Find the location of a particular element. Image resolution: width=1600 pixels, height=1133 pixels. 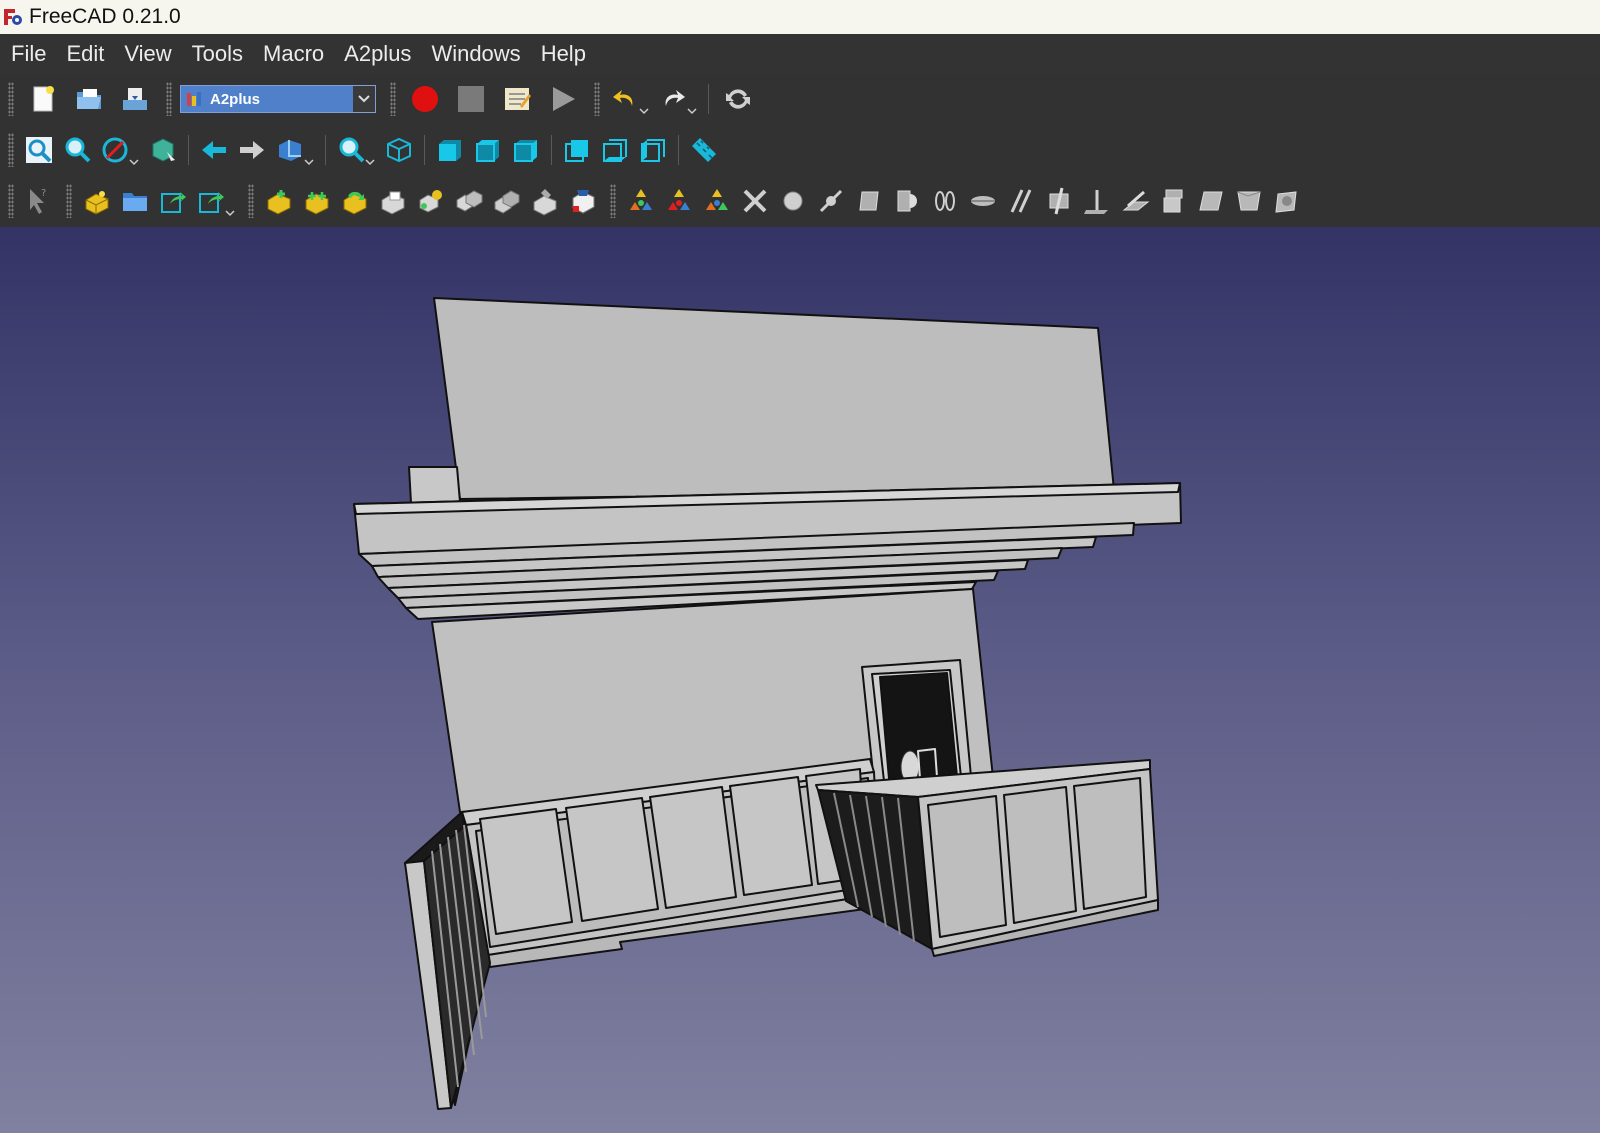

rear-view-icon is located at coordinates (576, 150).